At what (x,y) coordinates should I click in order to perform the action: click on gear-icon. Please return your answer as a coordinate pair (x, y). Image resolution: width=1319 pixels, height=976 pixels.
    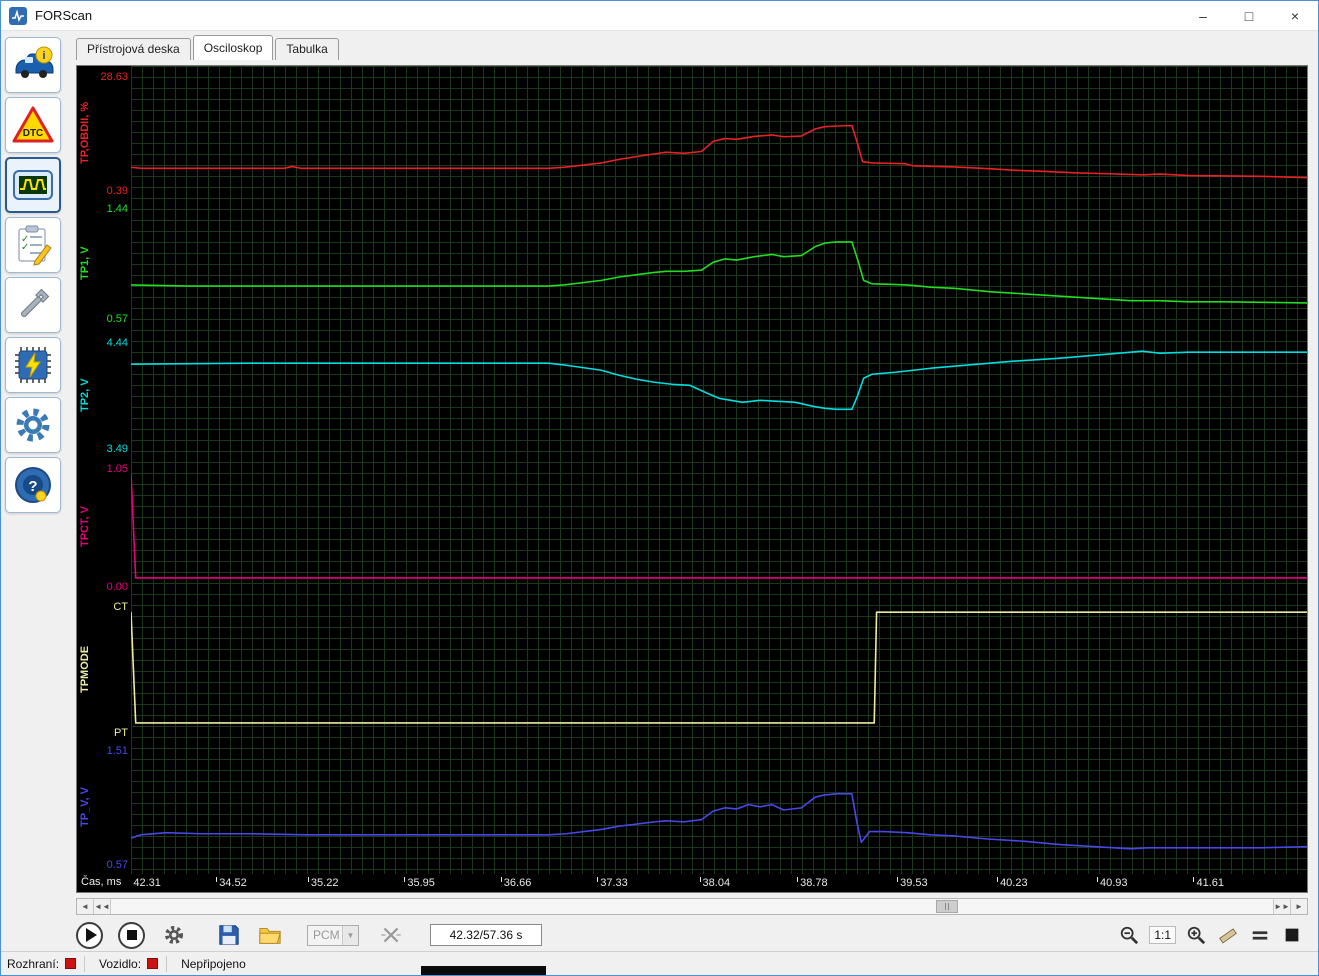
    Looking at the image, I should click on (173, 935).